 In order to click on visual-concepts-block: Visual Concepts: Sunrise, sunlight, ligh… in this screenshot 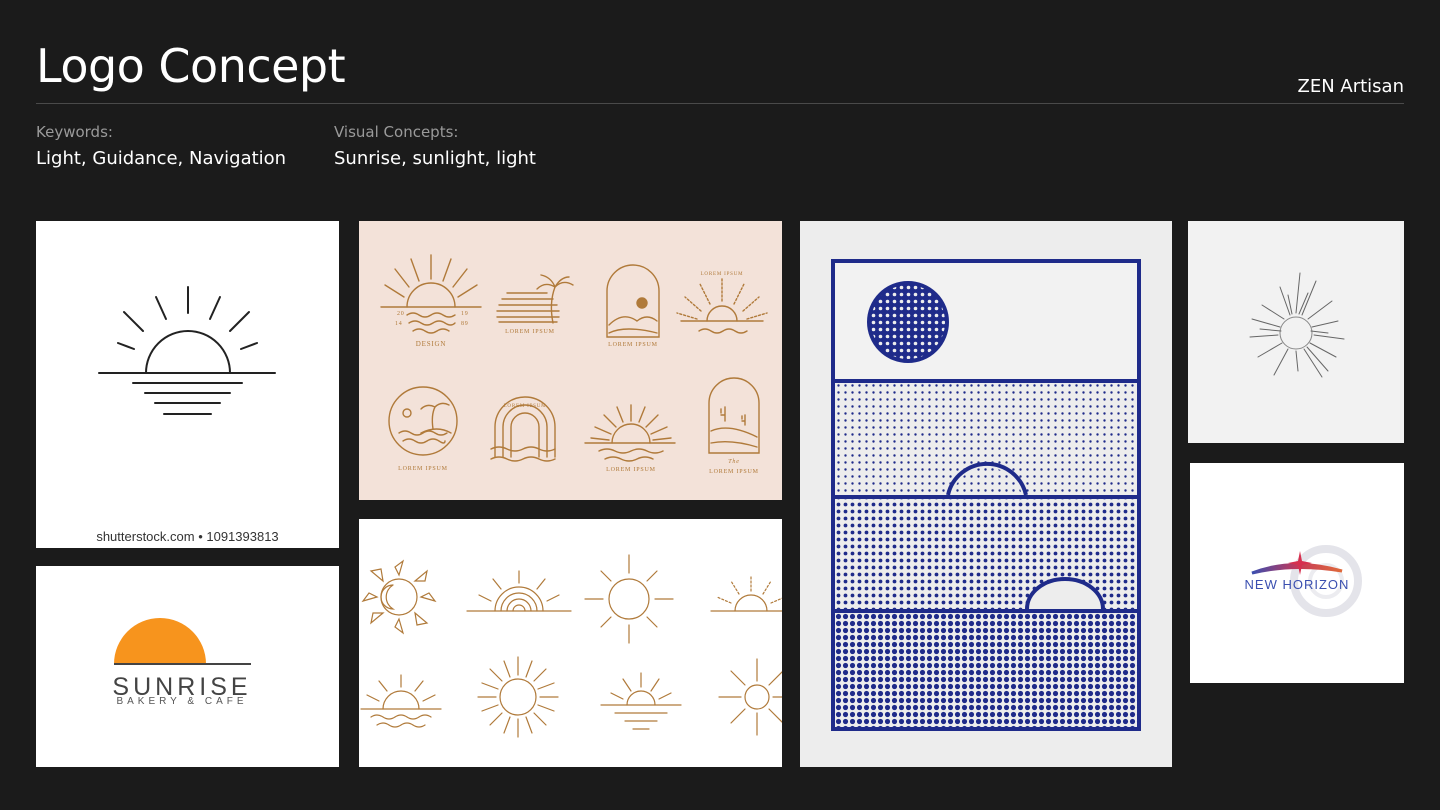, I will do `click(435, 146)`.